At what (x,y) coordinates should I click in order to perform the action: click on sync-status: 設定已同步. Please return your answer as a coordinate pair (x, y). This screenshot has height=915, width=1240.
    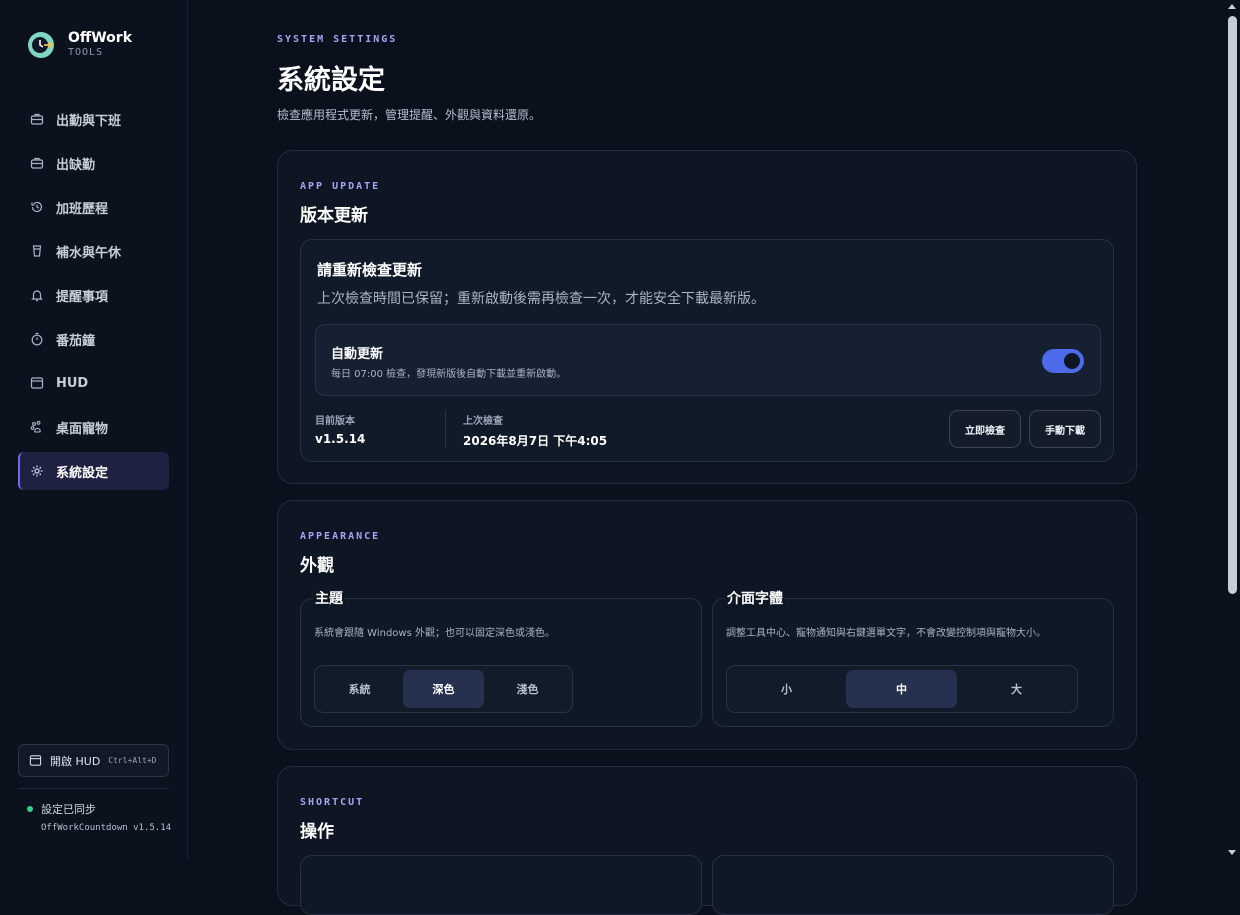
    Looking at the image, I should click on (61, 809).